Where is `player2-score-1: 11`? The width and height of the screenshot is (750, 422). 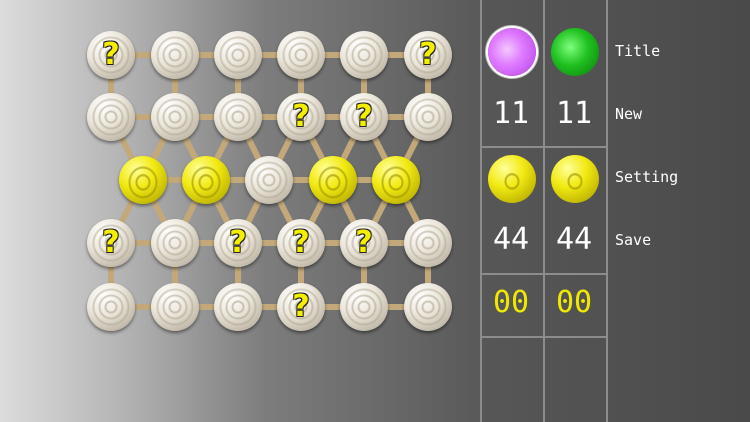 player2-score-1: 11 is located at coordinates (574, 113).